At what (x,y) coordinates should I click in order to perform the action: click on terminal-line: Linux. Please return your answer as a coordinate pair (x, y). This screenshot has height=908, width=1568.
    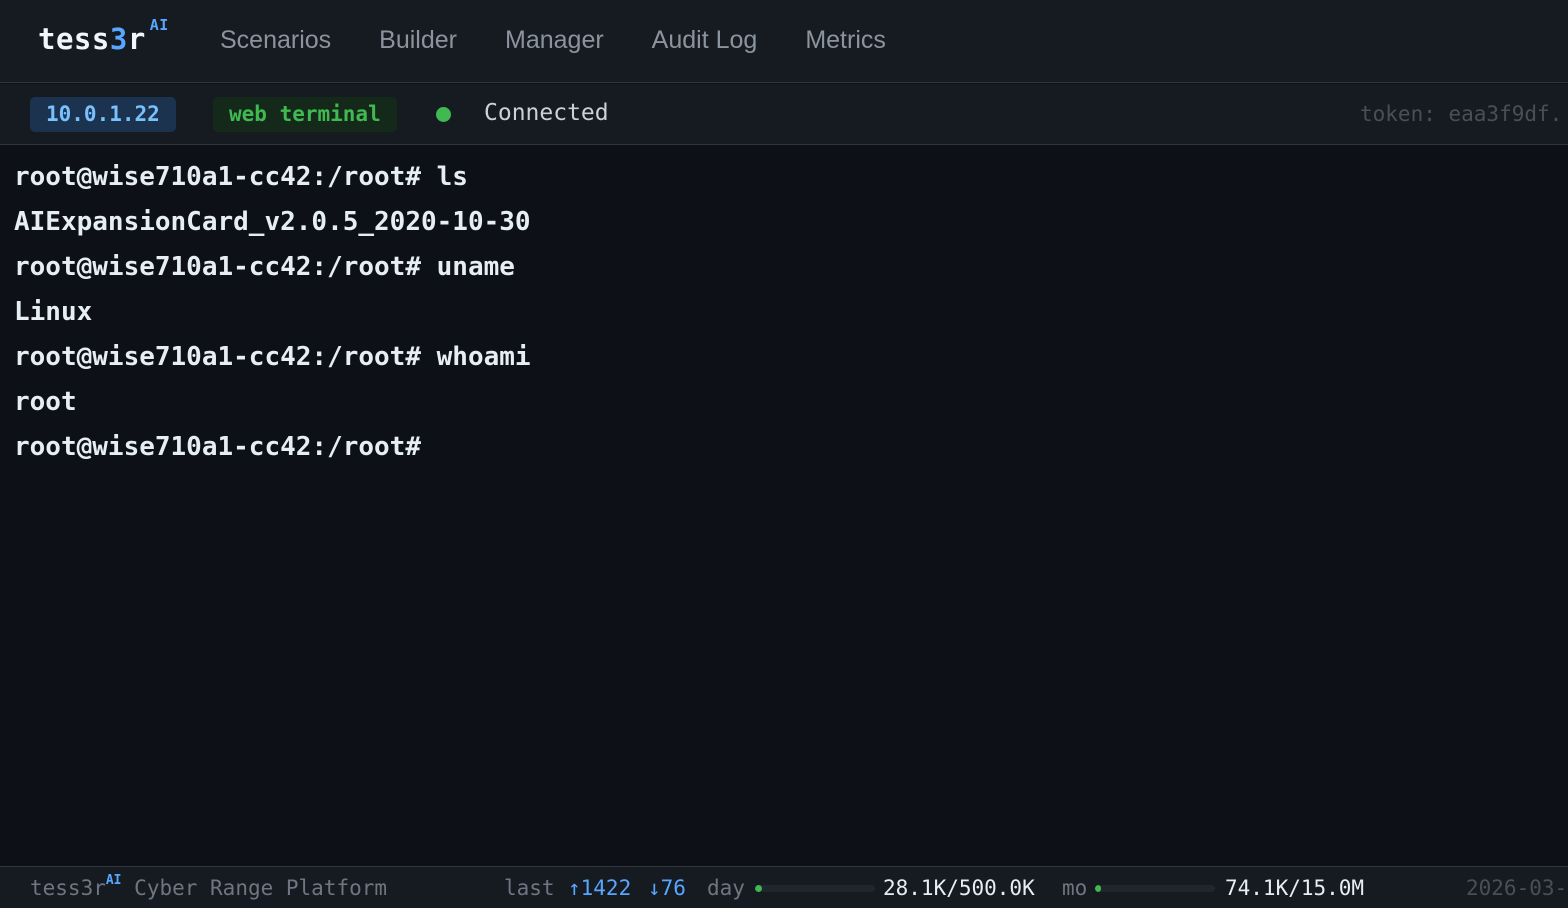
    Looking at the image, I should click on (53, 312).